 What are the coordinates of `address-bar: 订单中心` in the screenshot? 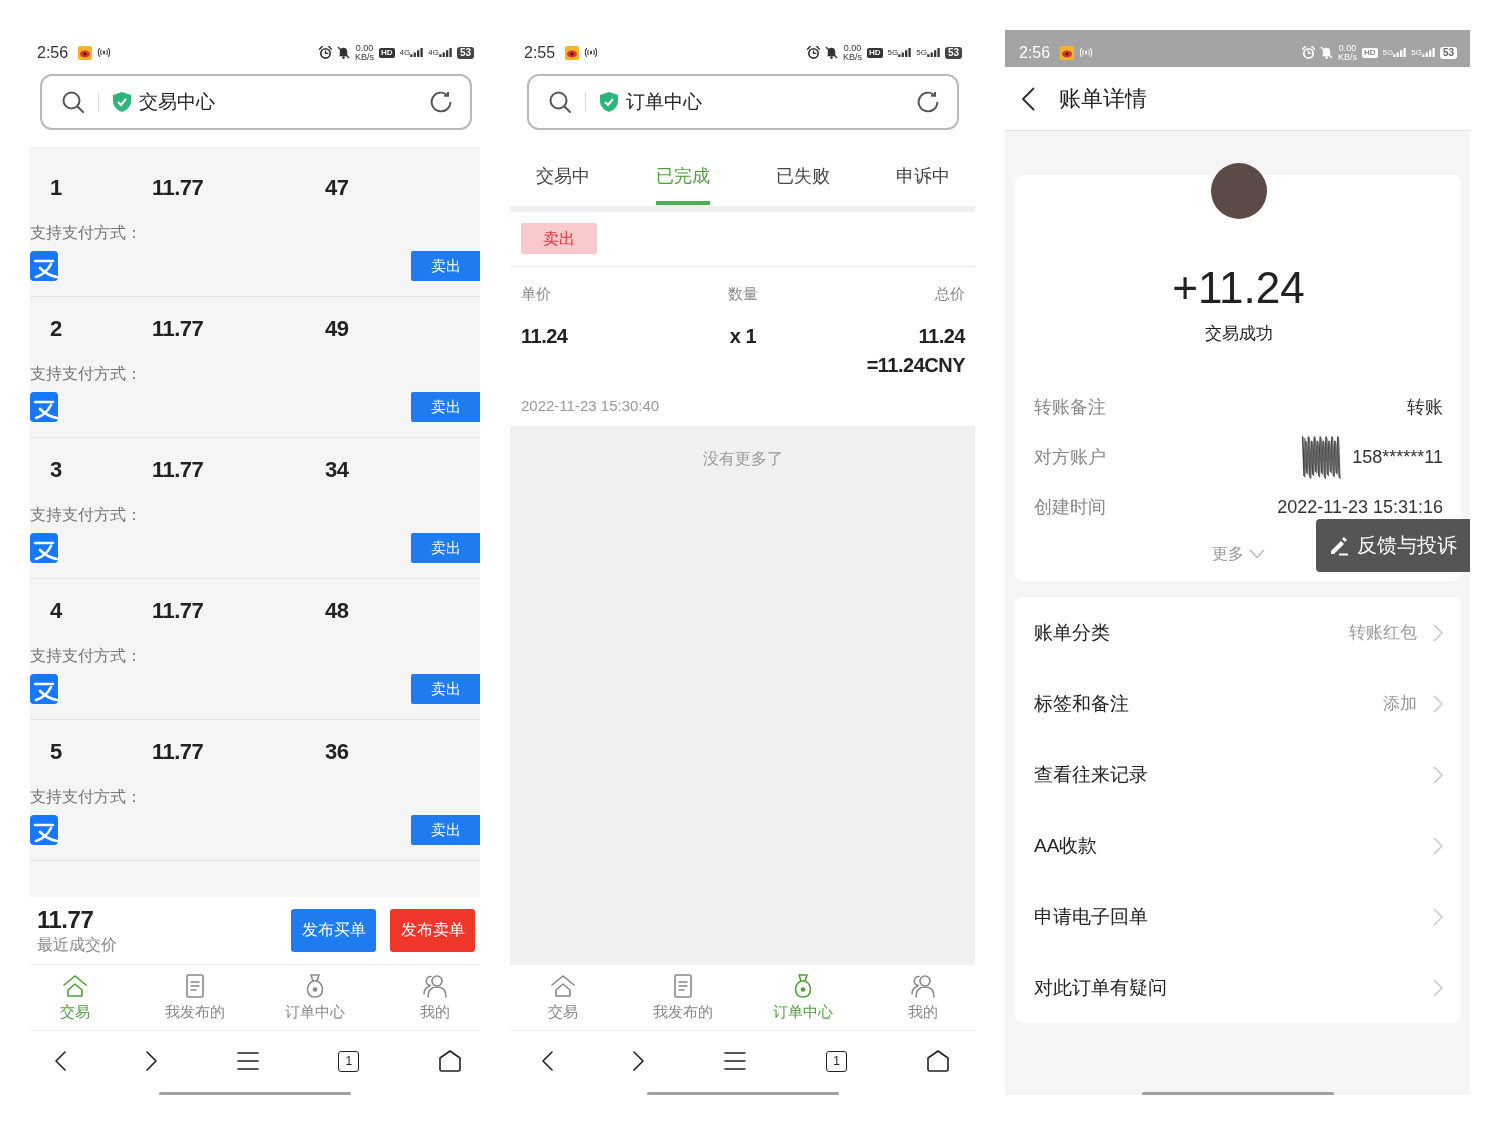 It's located at (743, 102).